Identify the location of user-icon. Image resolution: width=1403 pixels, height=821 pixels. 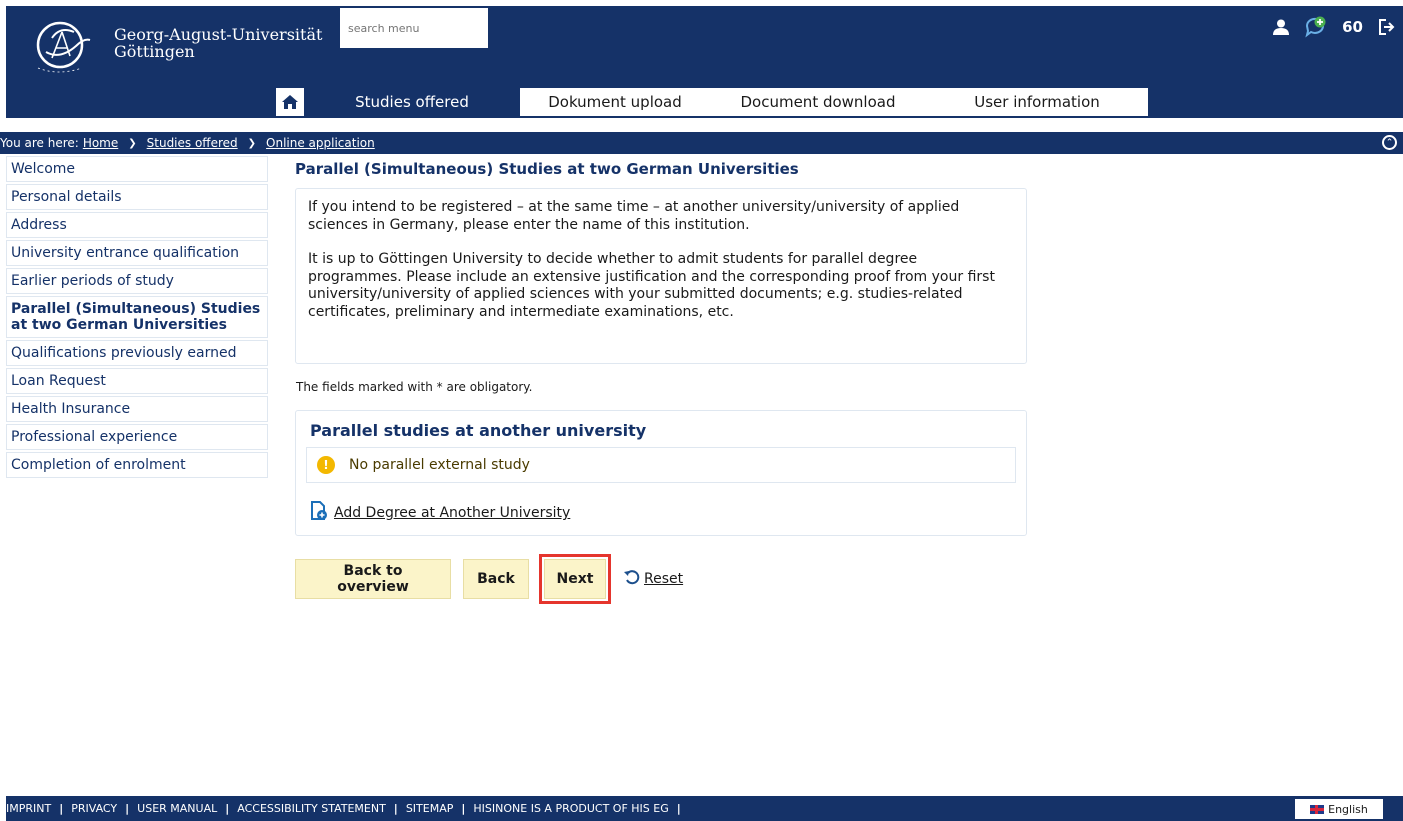
(1281, 27).